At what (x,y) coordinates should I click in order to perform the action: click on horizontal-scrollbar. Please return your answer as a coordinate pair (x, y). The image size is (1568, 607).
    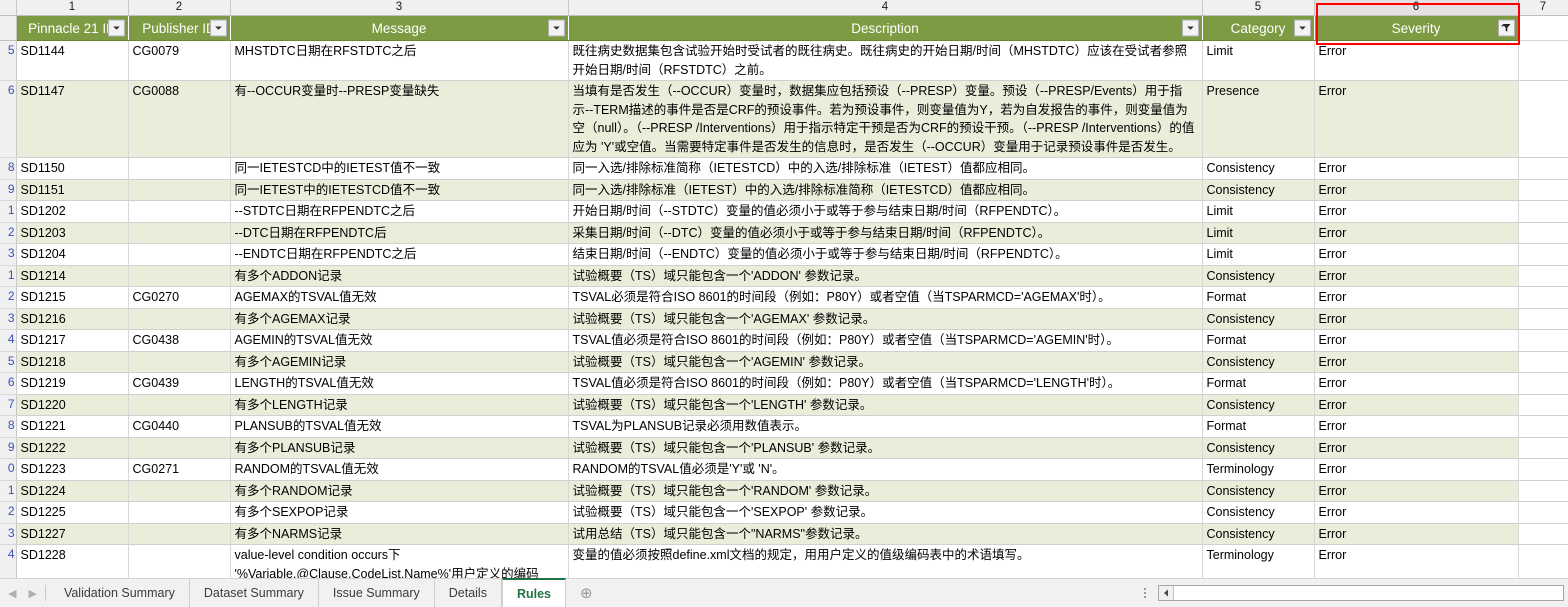
    Looking at the image, I should click on (1353, 593).